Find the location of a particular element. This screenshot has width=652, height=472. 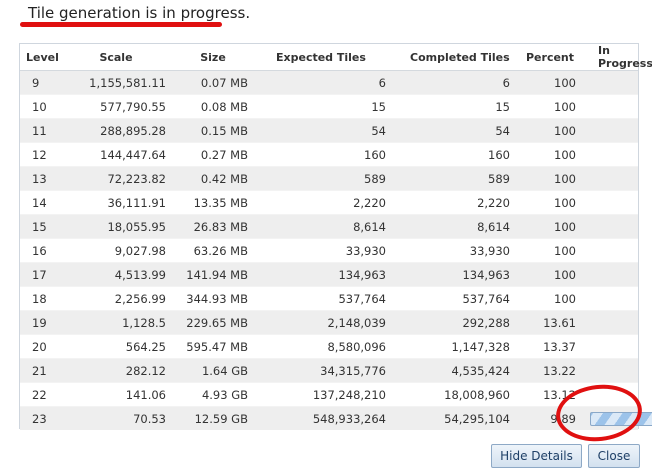

cell-completed-tiles: 1,147,328 is located at coordinates (454, 346).